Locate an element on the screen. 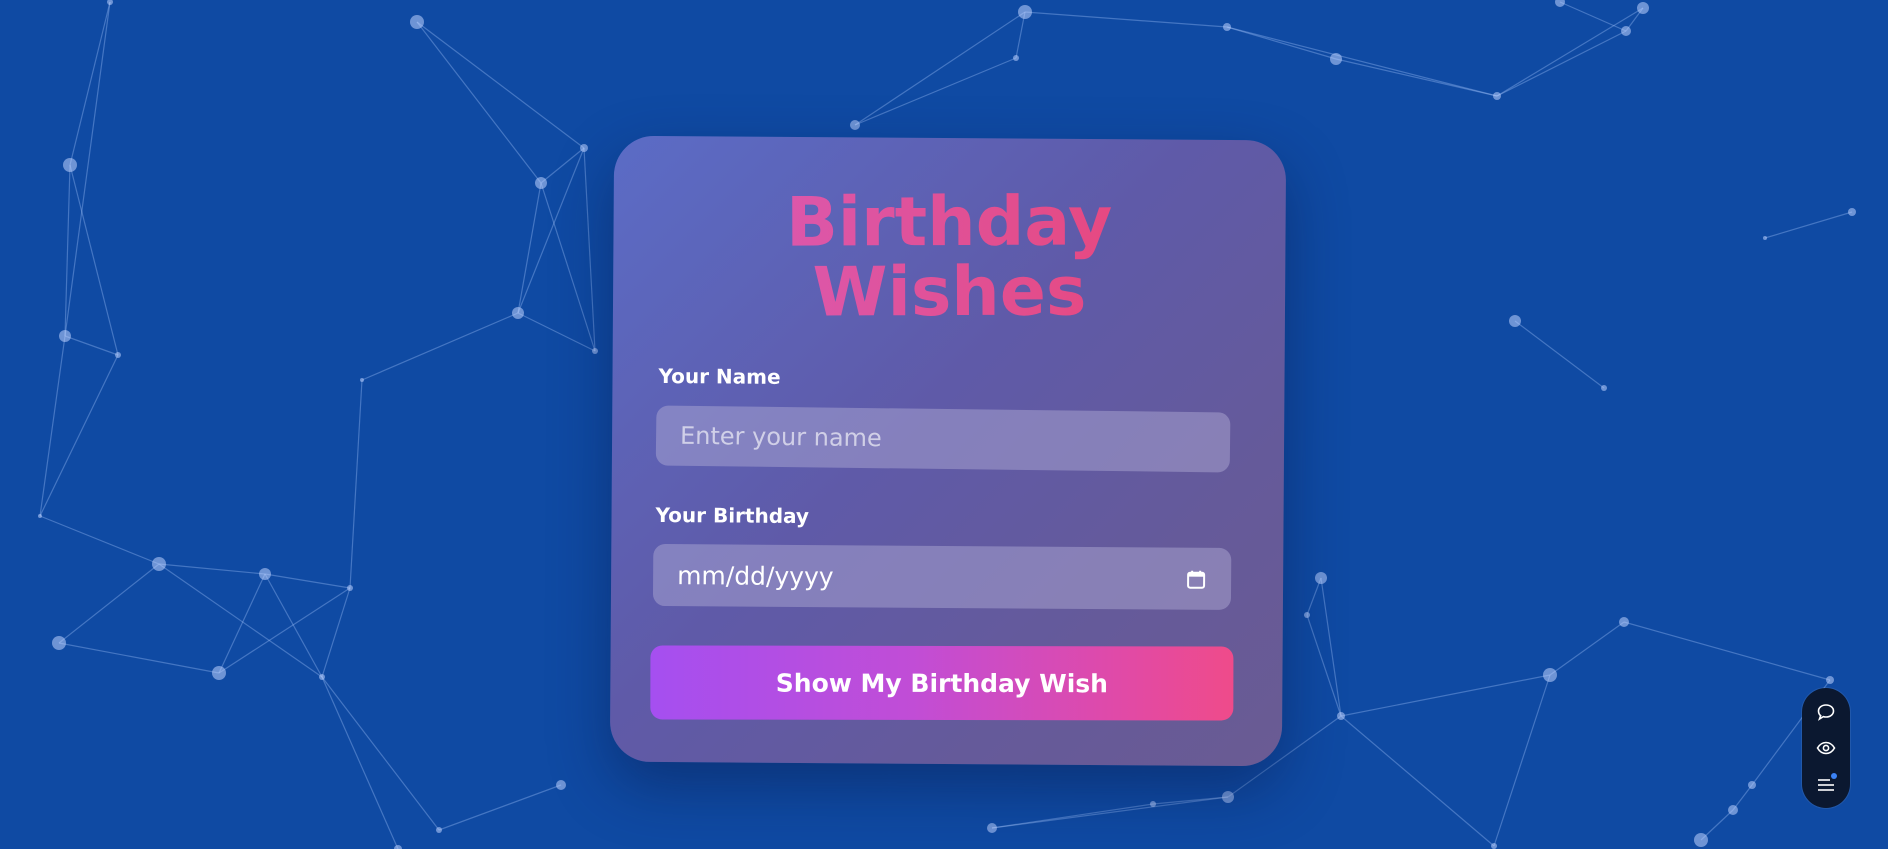  floating-toolbar is located at coordinates (1826, 748).